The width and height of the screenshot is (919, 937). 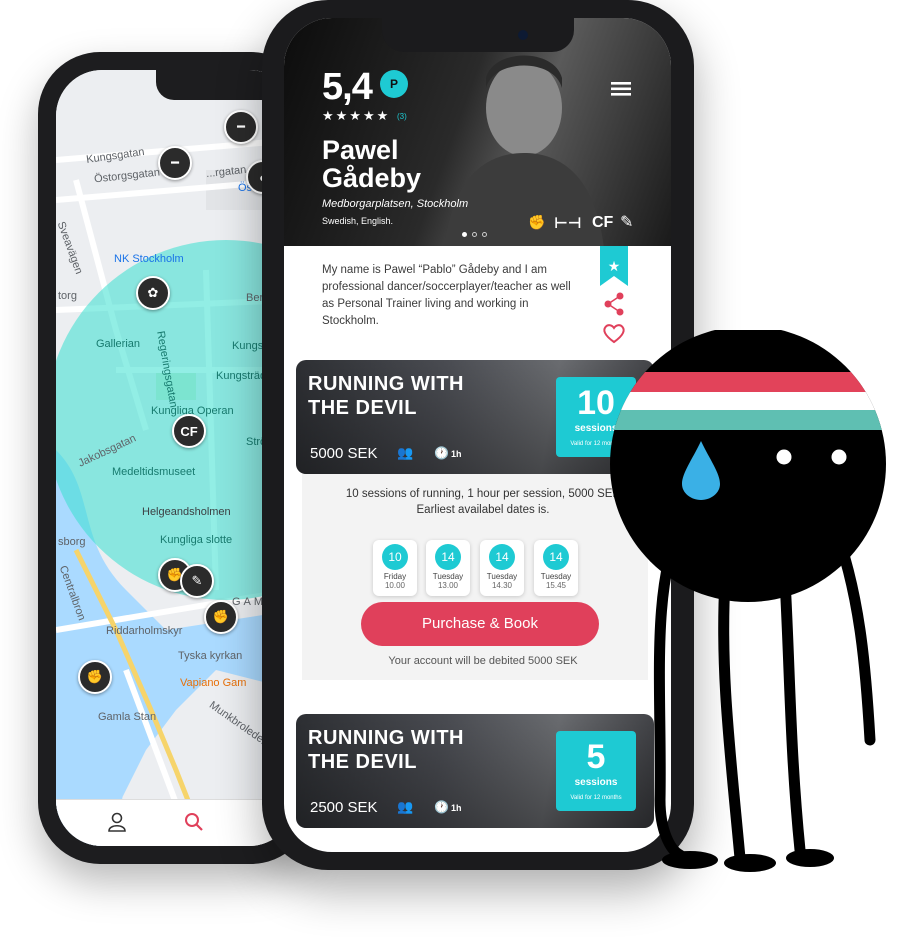 What do you see at coordinates (149, 259) in the screenshot?
I see `map-label-nk: NK Stockholm` at bounding box center [149, 259].